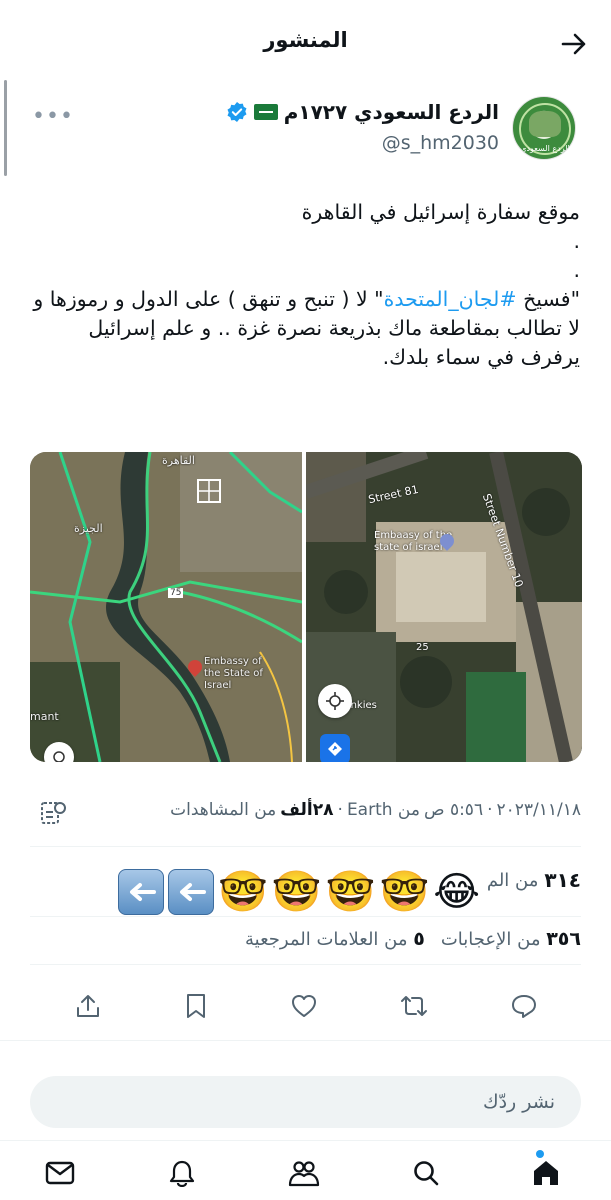 The height and width of the screenshot is (1200, 611). Describe the element at coordinates (237, 112) in the screenshot. I see `verified-badge-icon` at that location.